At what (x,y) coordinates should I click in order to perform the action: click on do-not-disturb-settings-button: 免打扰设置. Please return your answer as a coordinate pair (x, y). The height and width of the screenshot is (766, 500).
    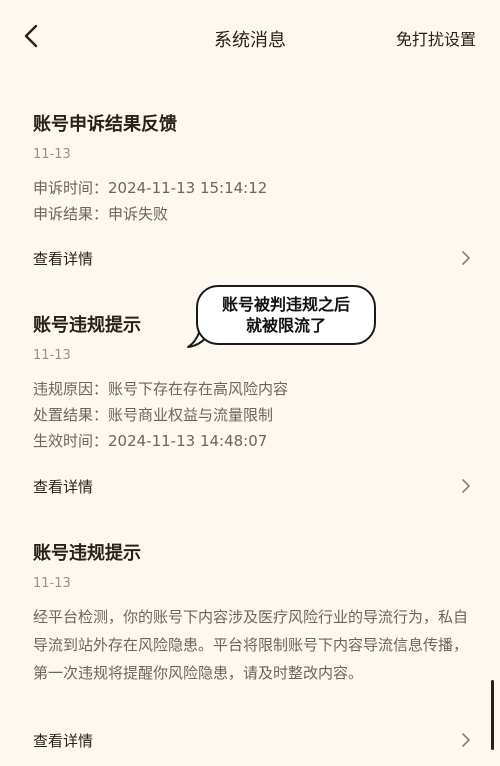
    Looking at the image, I should click on (436, 38).